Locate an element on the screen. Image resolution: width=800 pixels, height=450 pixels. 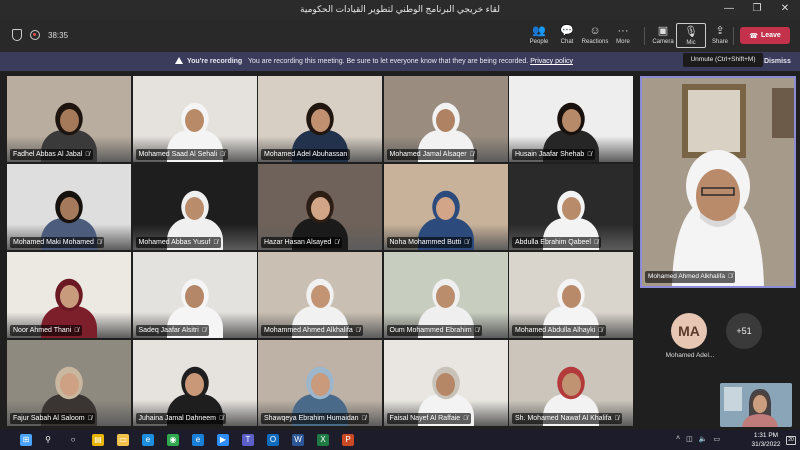
participant-nameplate: Mohammed Ahmed Alkhalifa 🎙̸ is located at coordinates (312, 330).